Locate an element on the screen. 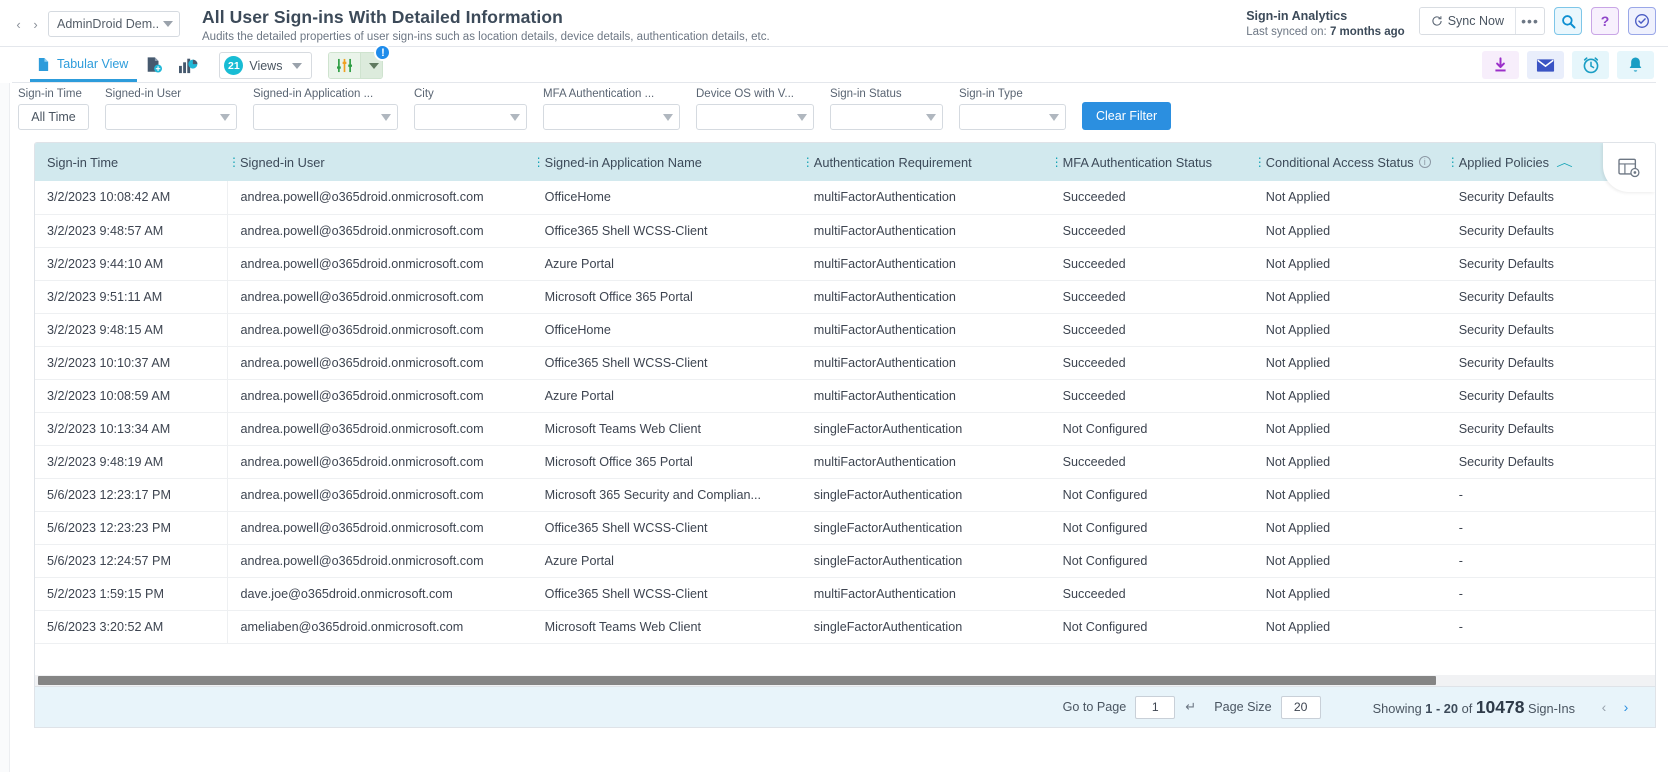  schedule-button is located at coordinates (1590, 65).